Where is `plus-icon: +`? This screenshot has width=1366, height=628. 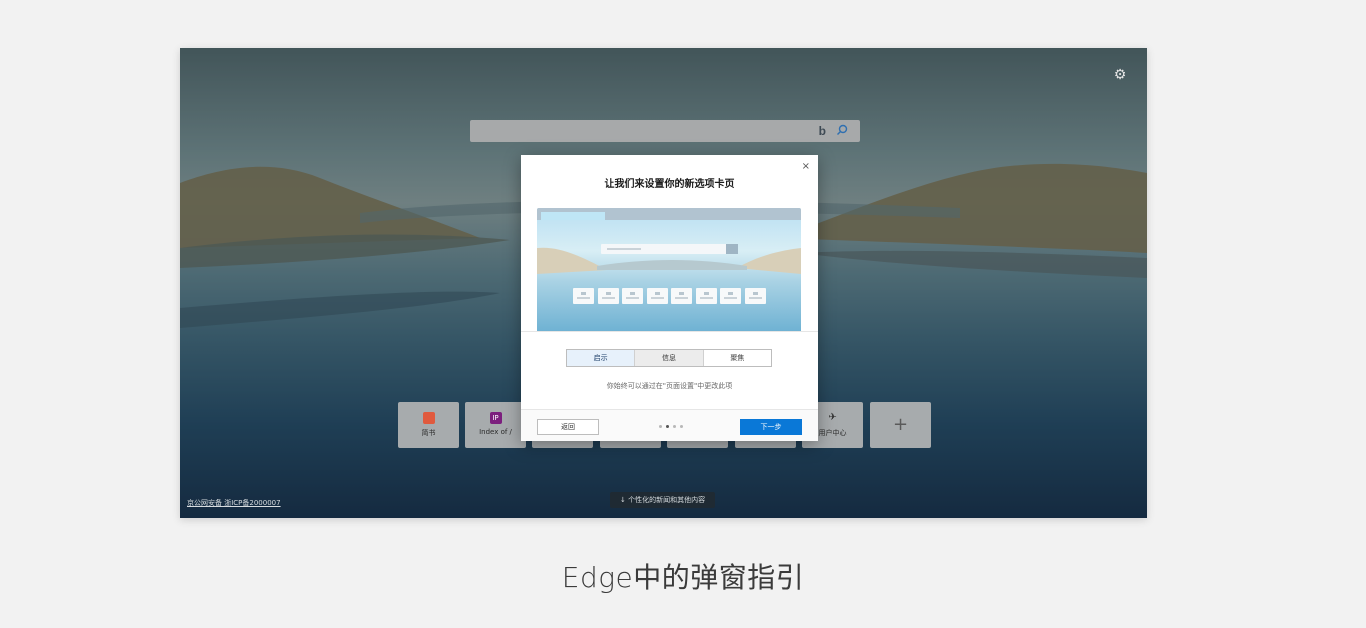 plus-icon: + is located at coordinates (900, 424).